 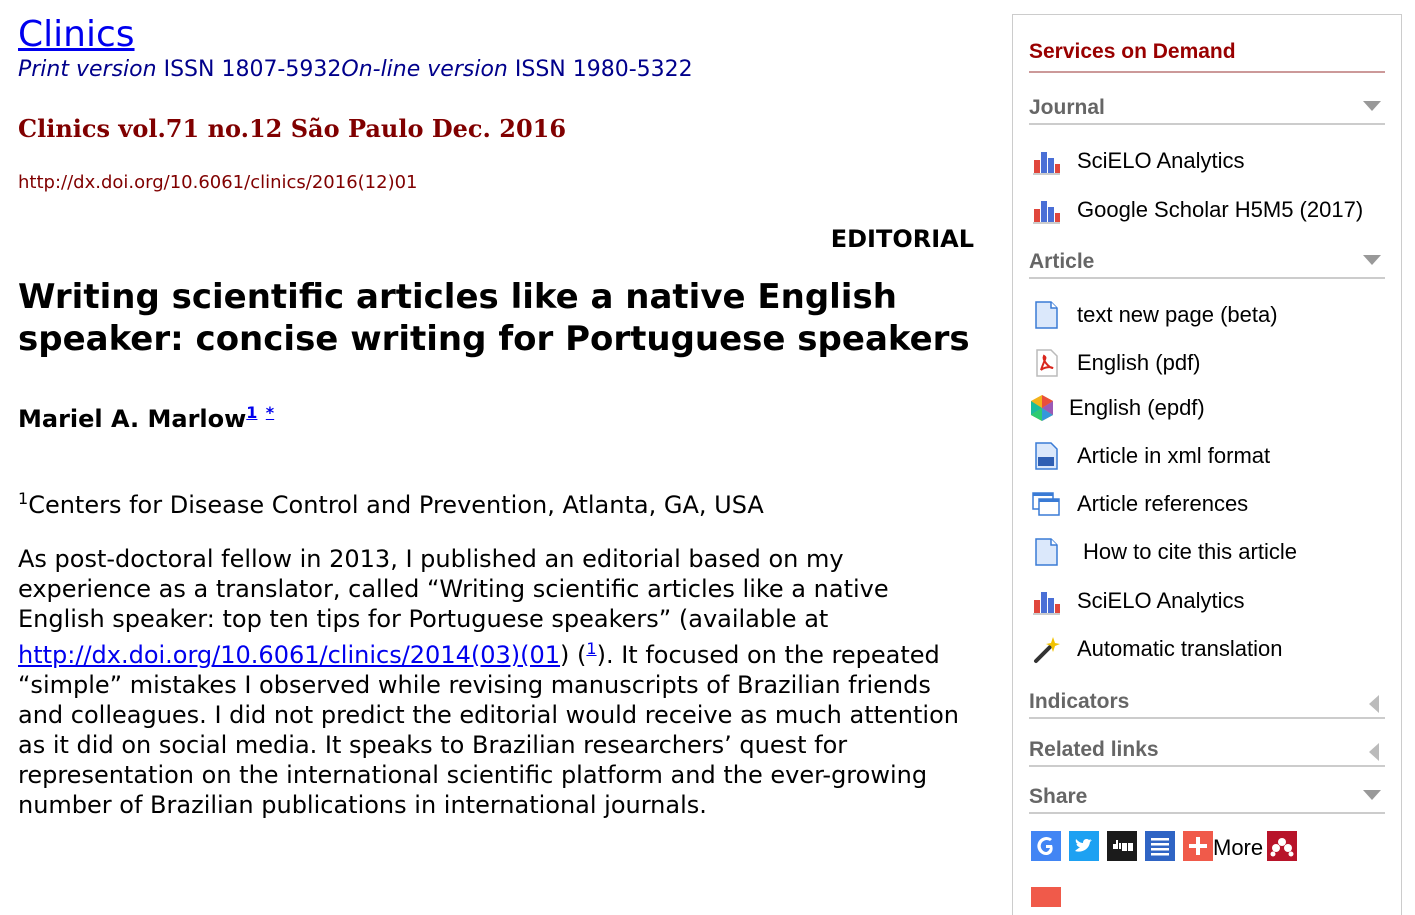 I want to click on journal-title-link: Clinics, so click(x=76, y=35).